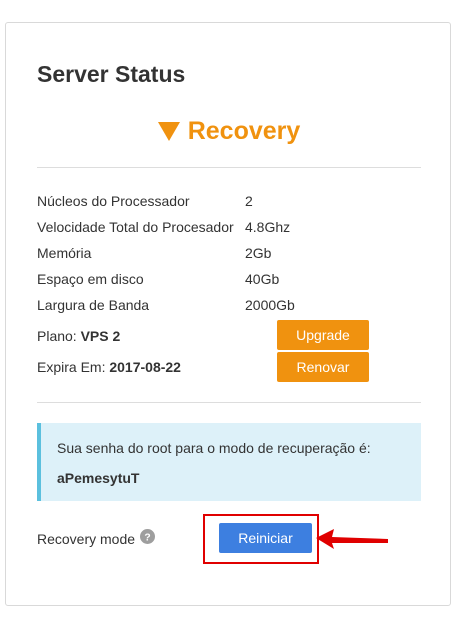  What do you see at coordinates (135, 227) in the screenshot?
I see `spec-label: Velocidade Total do Procesador` at bounding box center [135, 227].